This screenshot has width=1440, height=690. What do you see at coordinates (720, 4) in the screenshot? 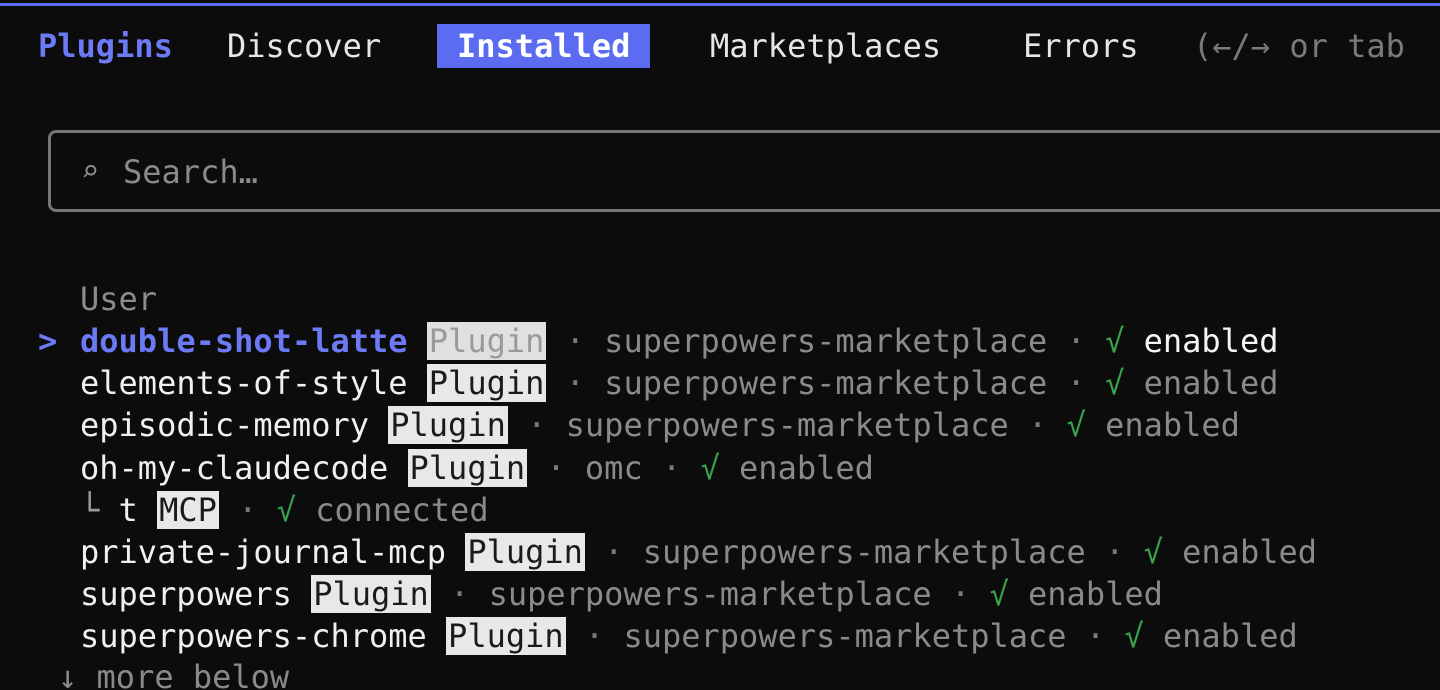
I see `top-accent-line` at bounding box center [720, 4].